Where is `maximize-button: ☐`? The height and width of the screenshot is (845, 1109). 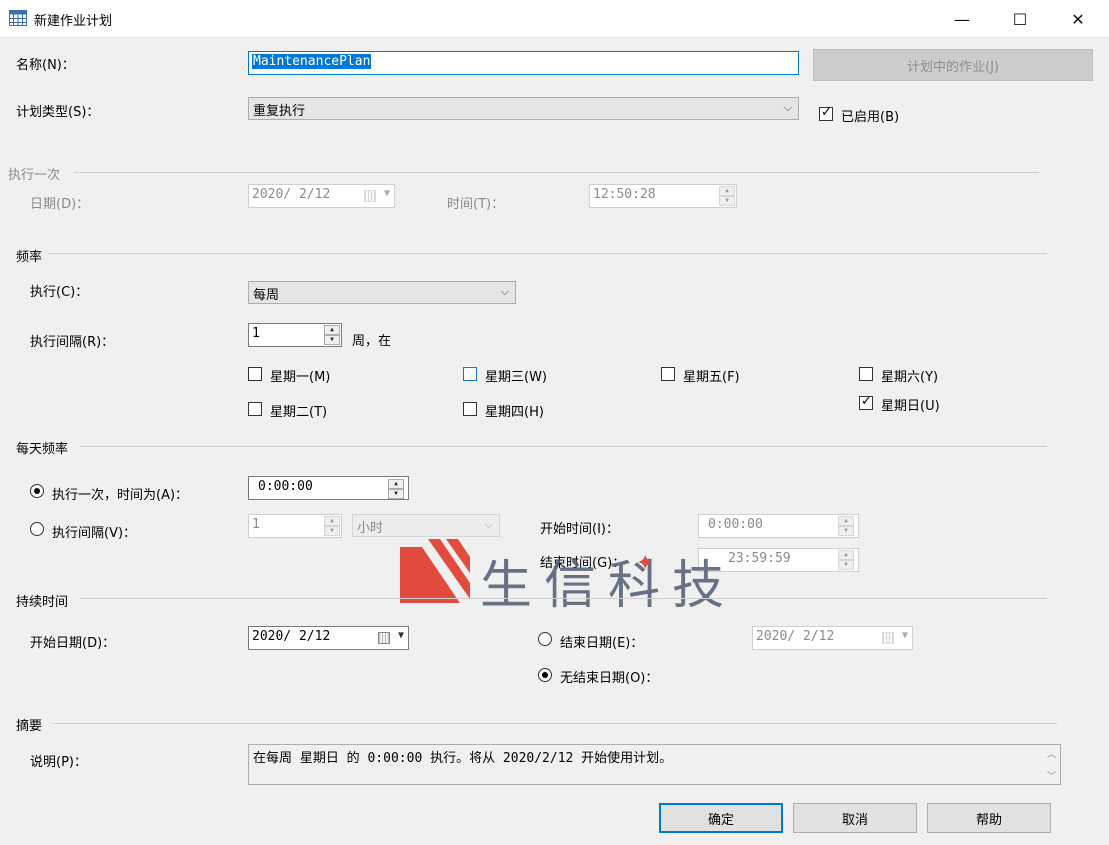
maximize-button: ☐ is located at coordinates (1020, 19).